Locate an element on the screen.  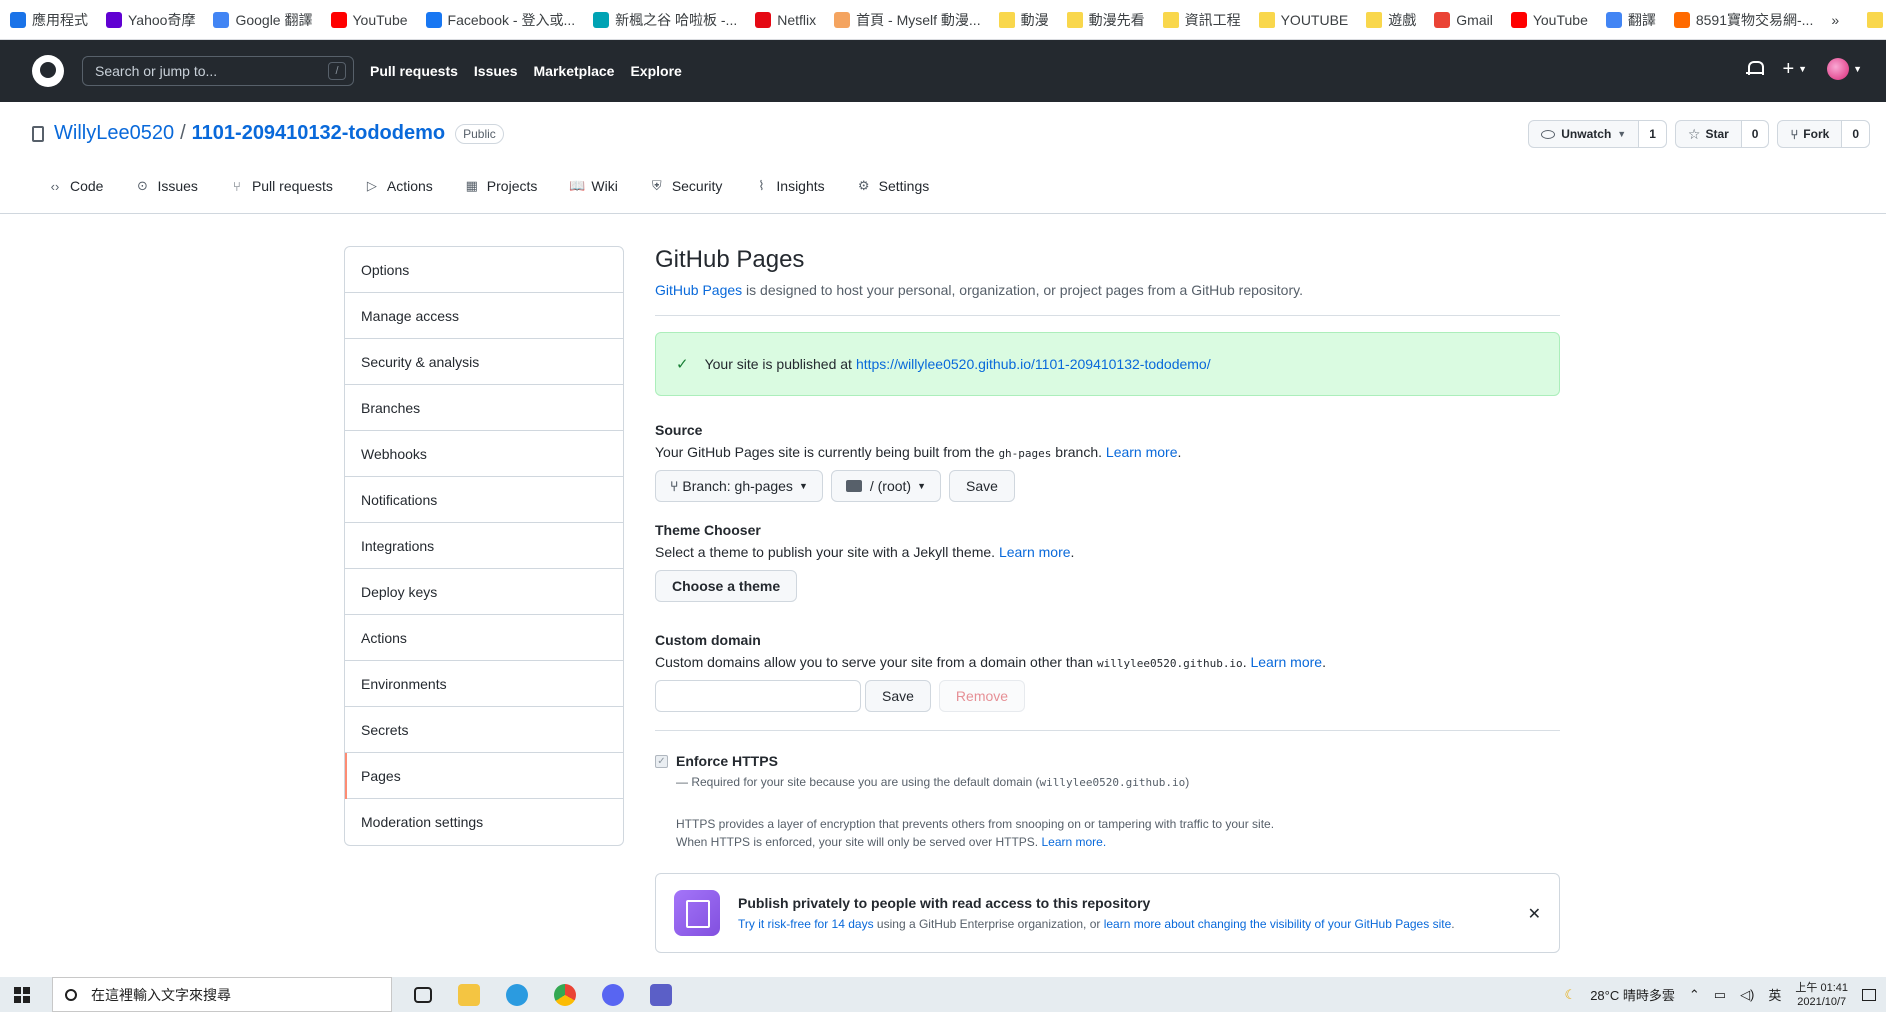
sidebar-item-manage-access: Manage access is located at coordinates (484, 316).